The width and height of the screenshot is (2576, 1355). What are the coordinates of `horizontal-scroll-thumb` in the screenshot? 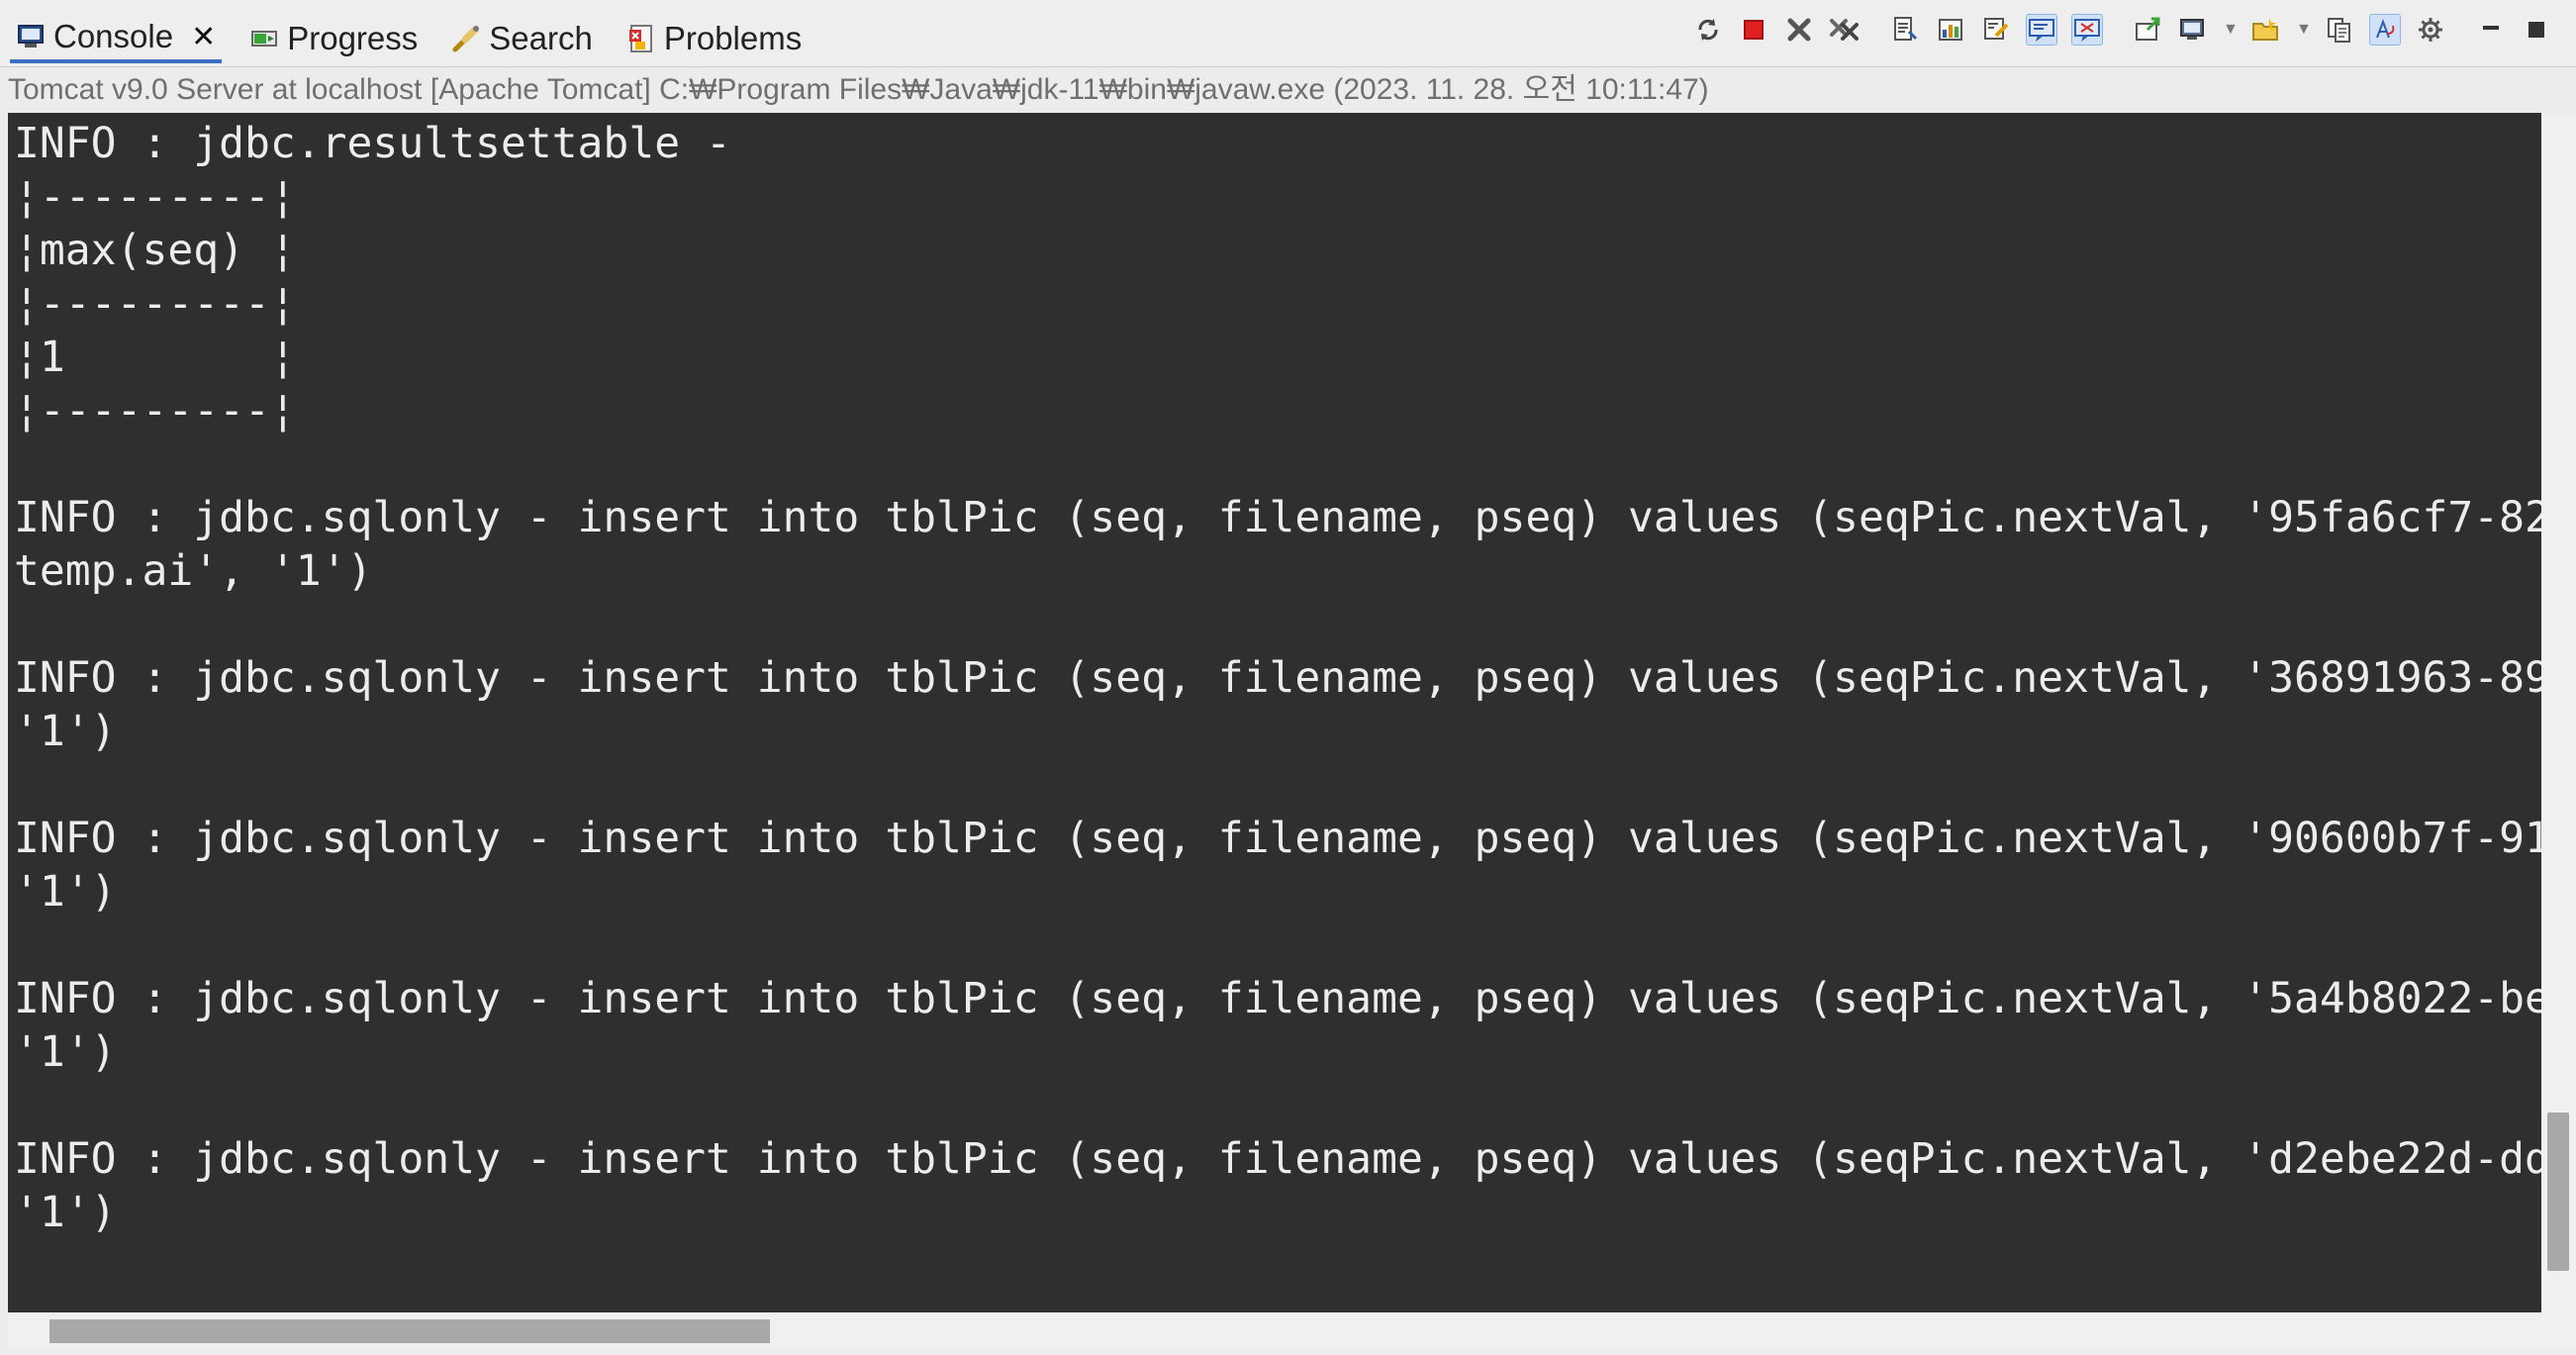 It's located at (409, 1331).